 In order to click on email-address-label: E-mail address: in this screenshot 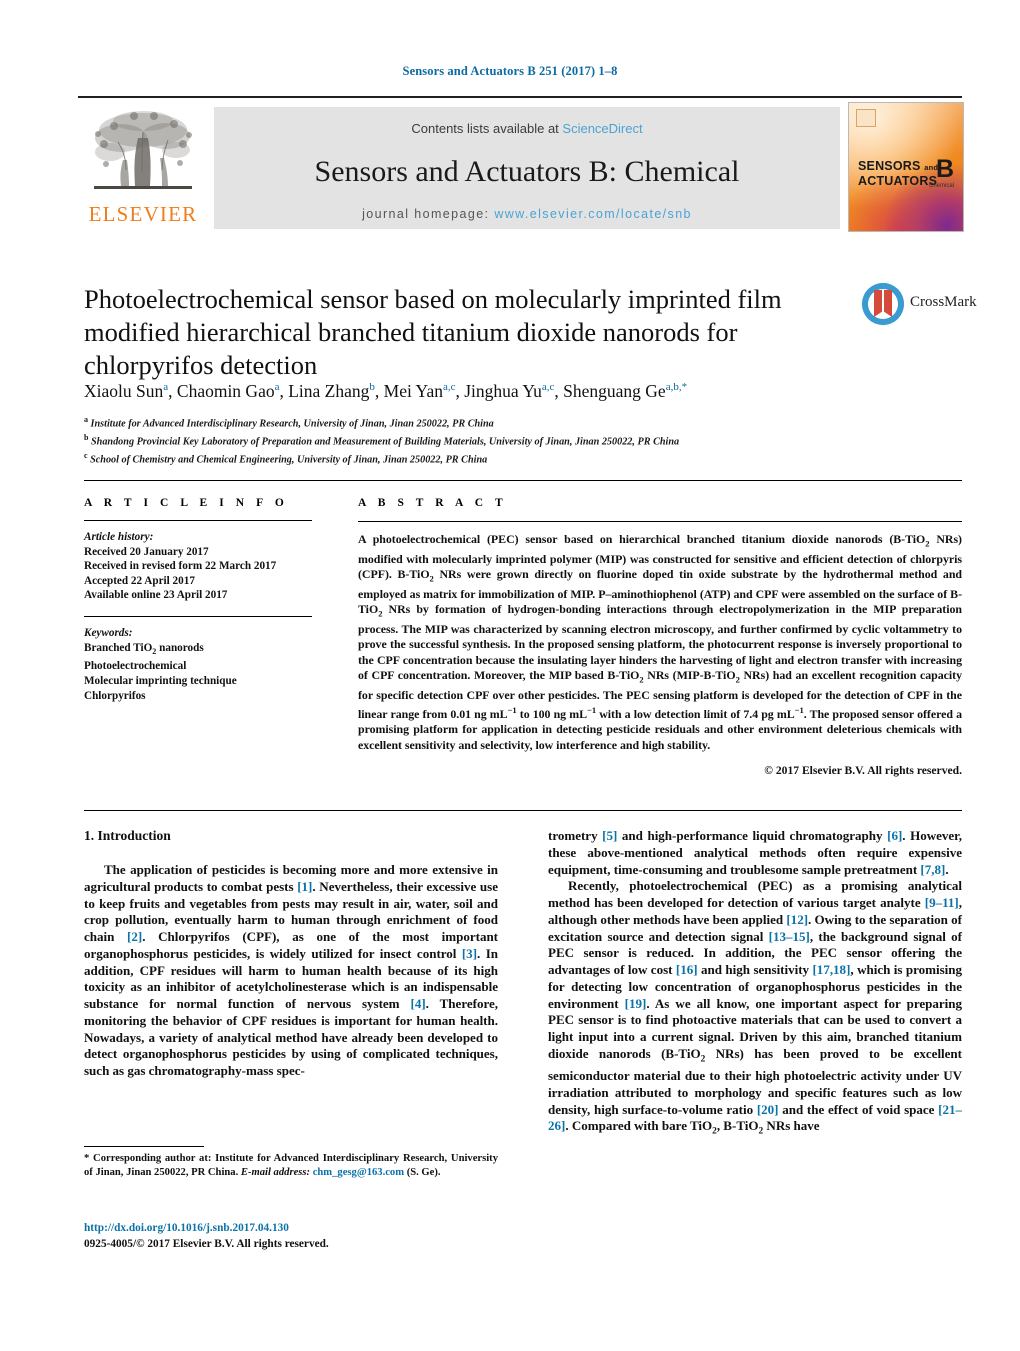, I will do `click(275, 1172)`.